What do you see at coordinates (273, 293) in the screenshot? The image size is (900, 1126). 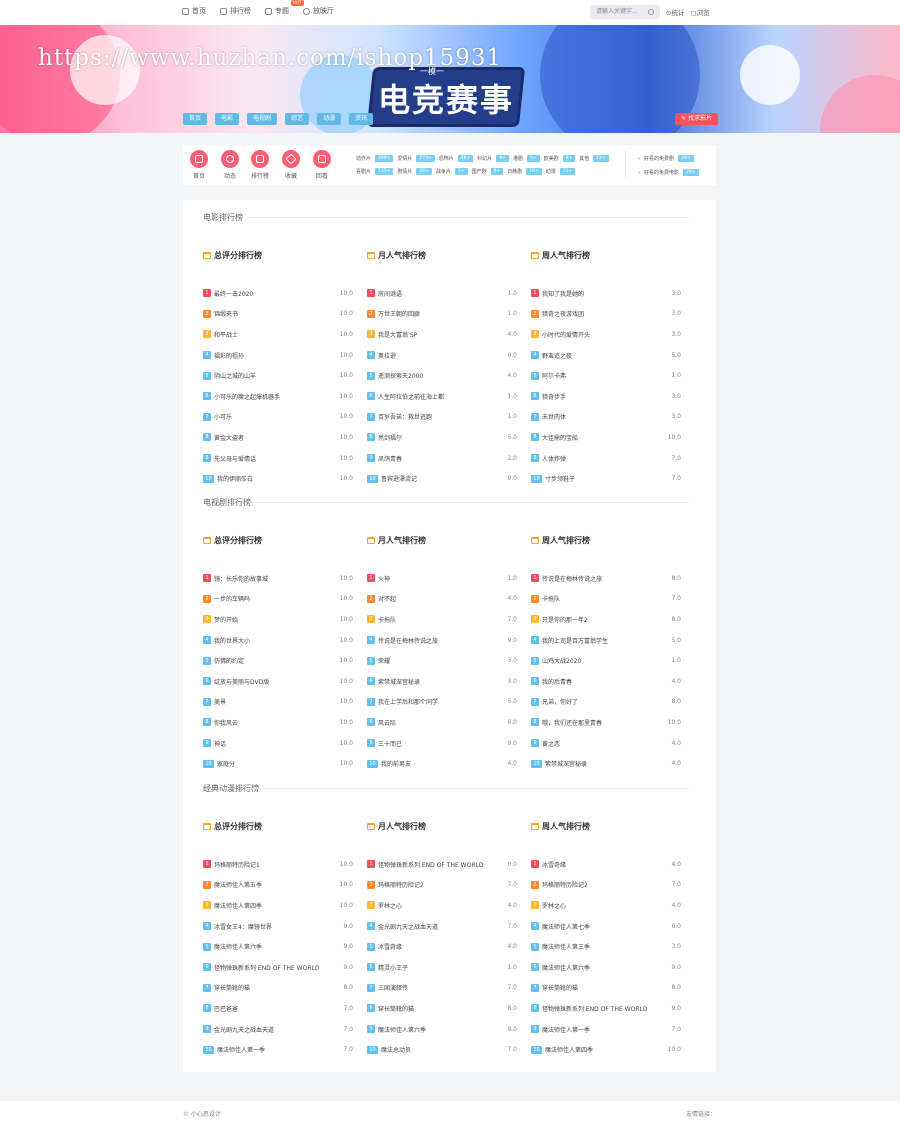 I see `item-title: 最终一击2020` at bounding box center [273, 293].